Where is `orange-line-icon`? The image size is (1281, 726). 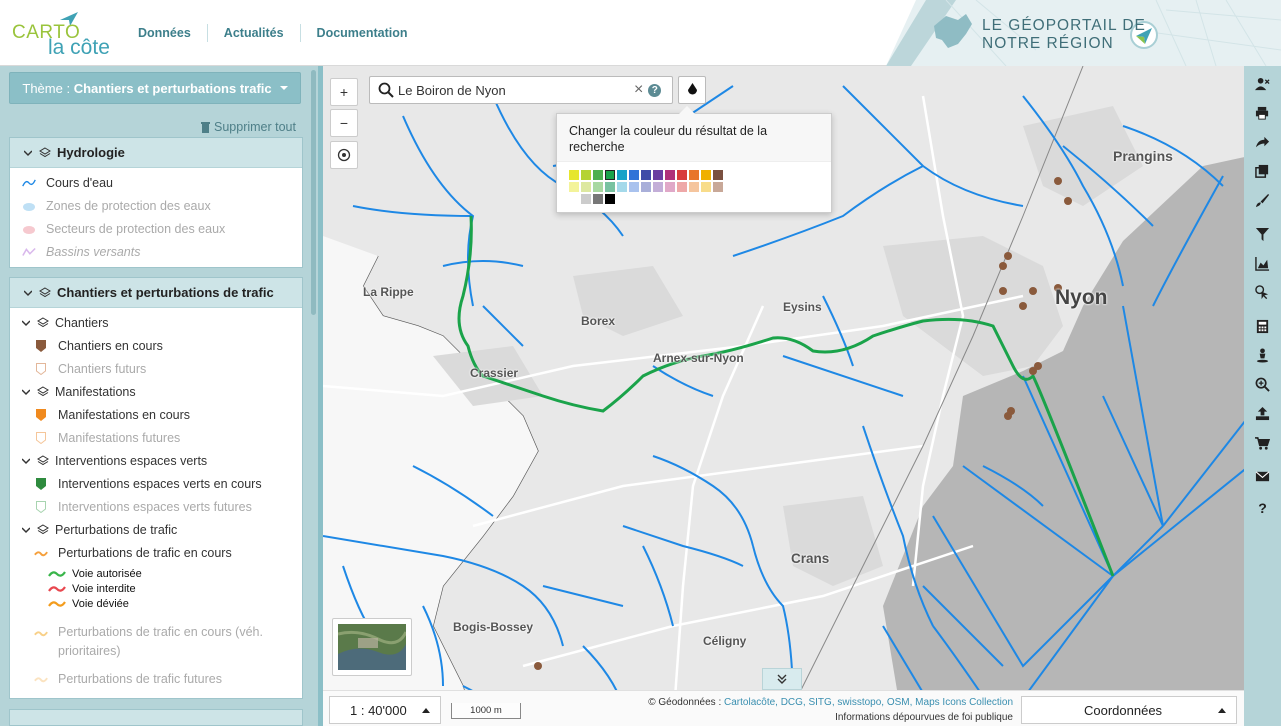 orange-line-icon is located at coordinates (57, 603).